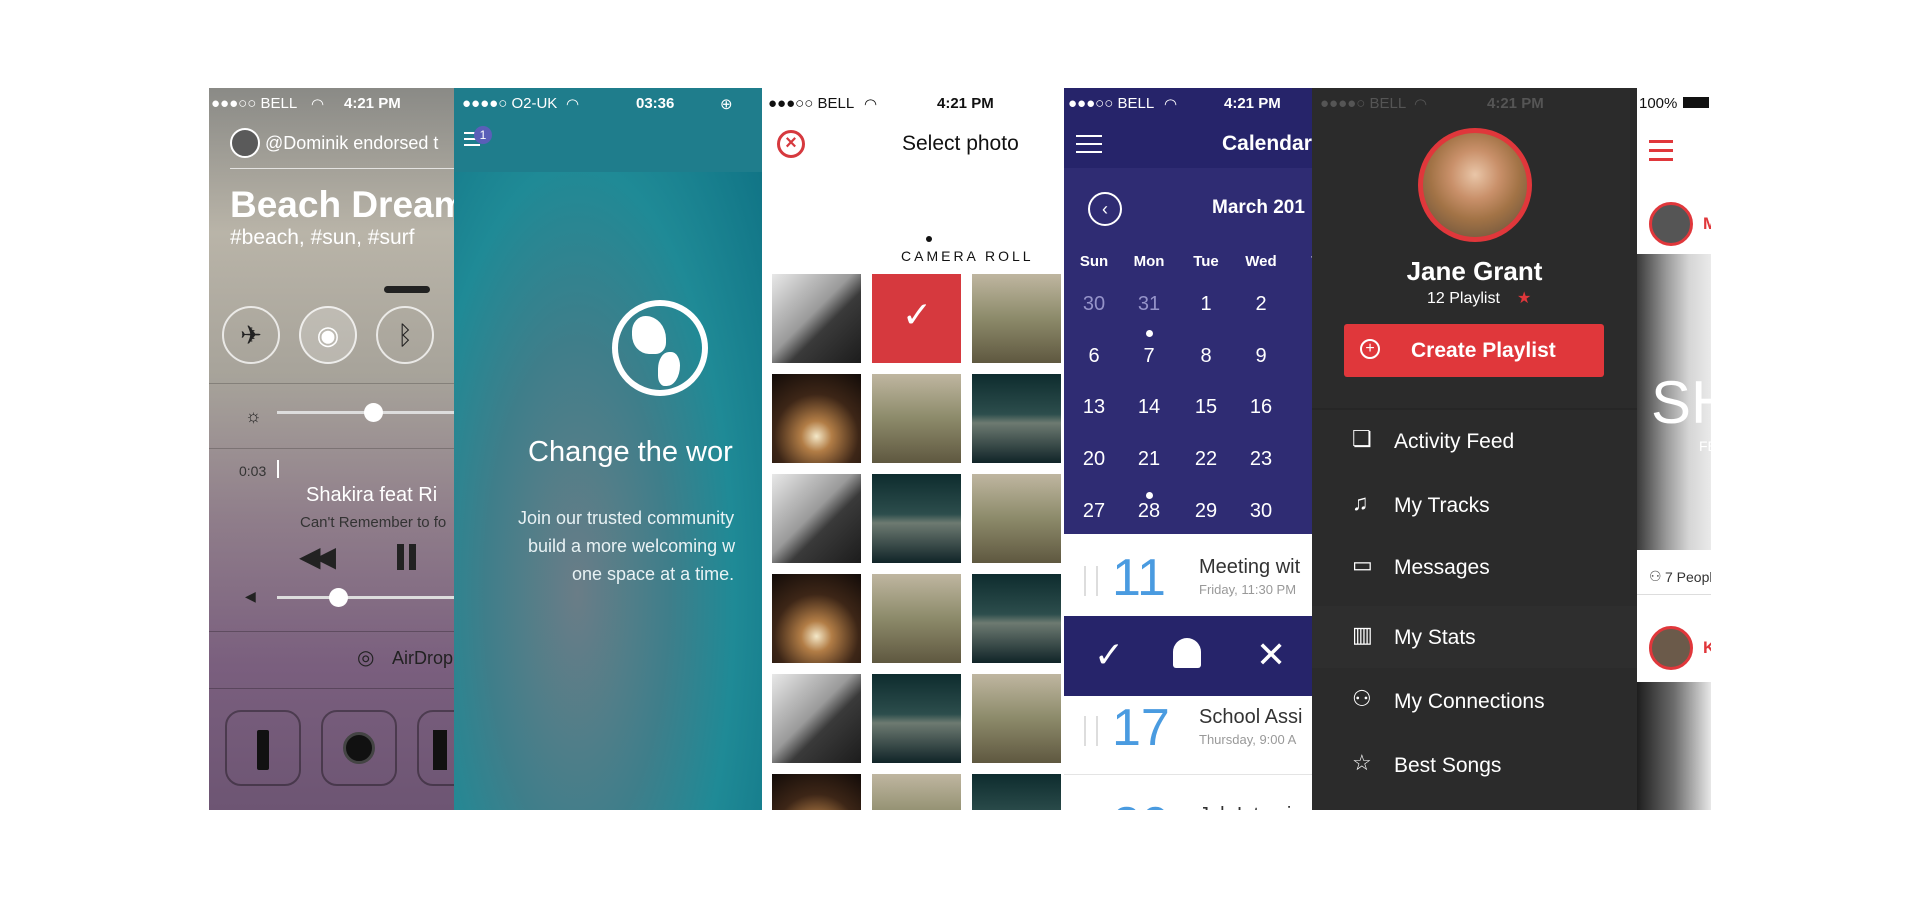 The height and width of the screenshot is (900, 1920). What do you see at coordinates (1149, 407) in the screenshot?
I see `calendar-day: 14` at bounding box center [1149, 407].